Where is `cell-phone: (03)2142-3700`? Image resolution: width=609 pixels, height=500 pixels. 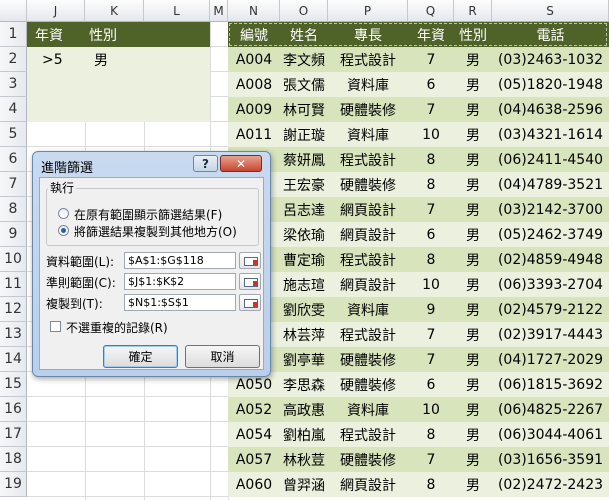
cell-phone: (03)2142-3700 is located at coordinates (550, 209).